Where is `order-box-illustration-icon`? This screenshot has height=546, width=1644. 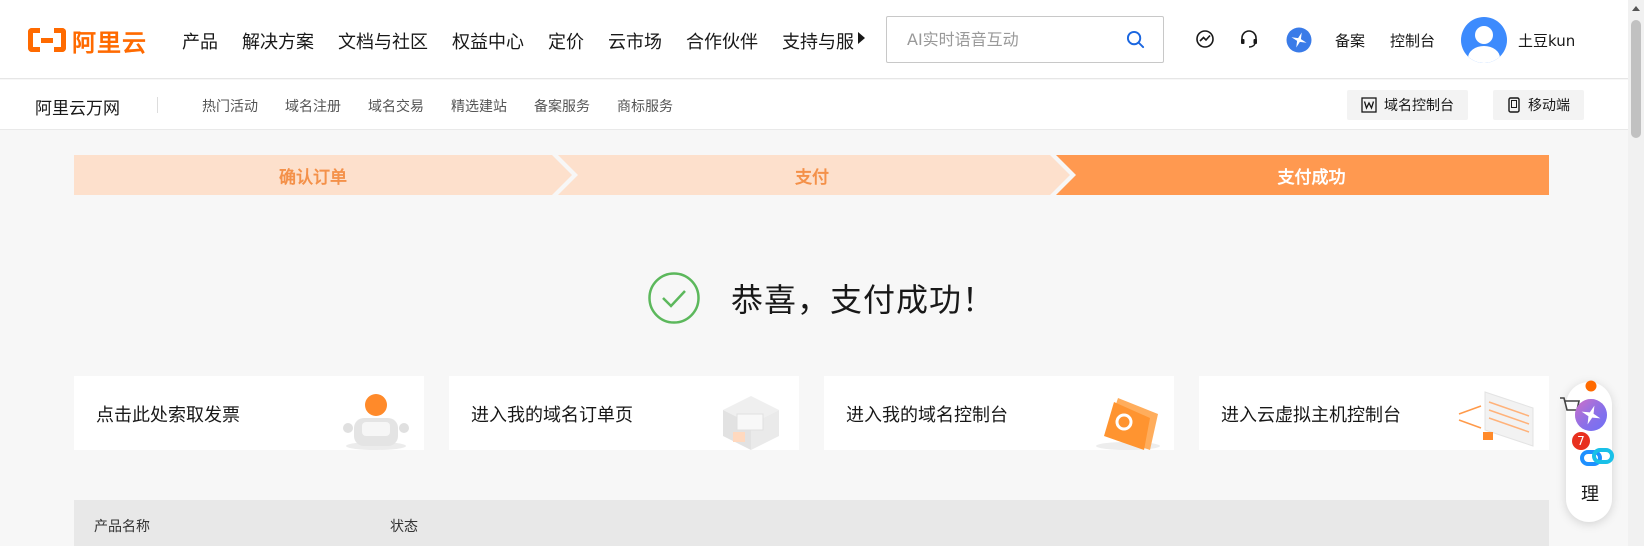
order-box-illustration-icon is located at coordinates (751, 423).